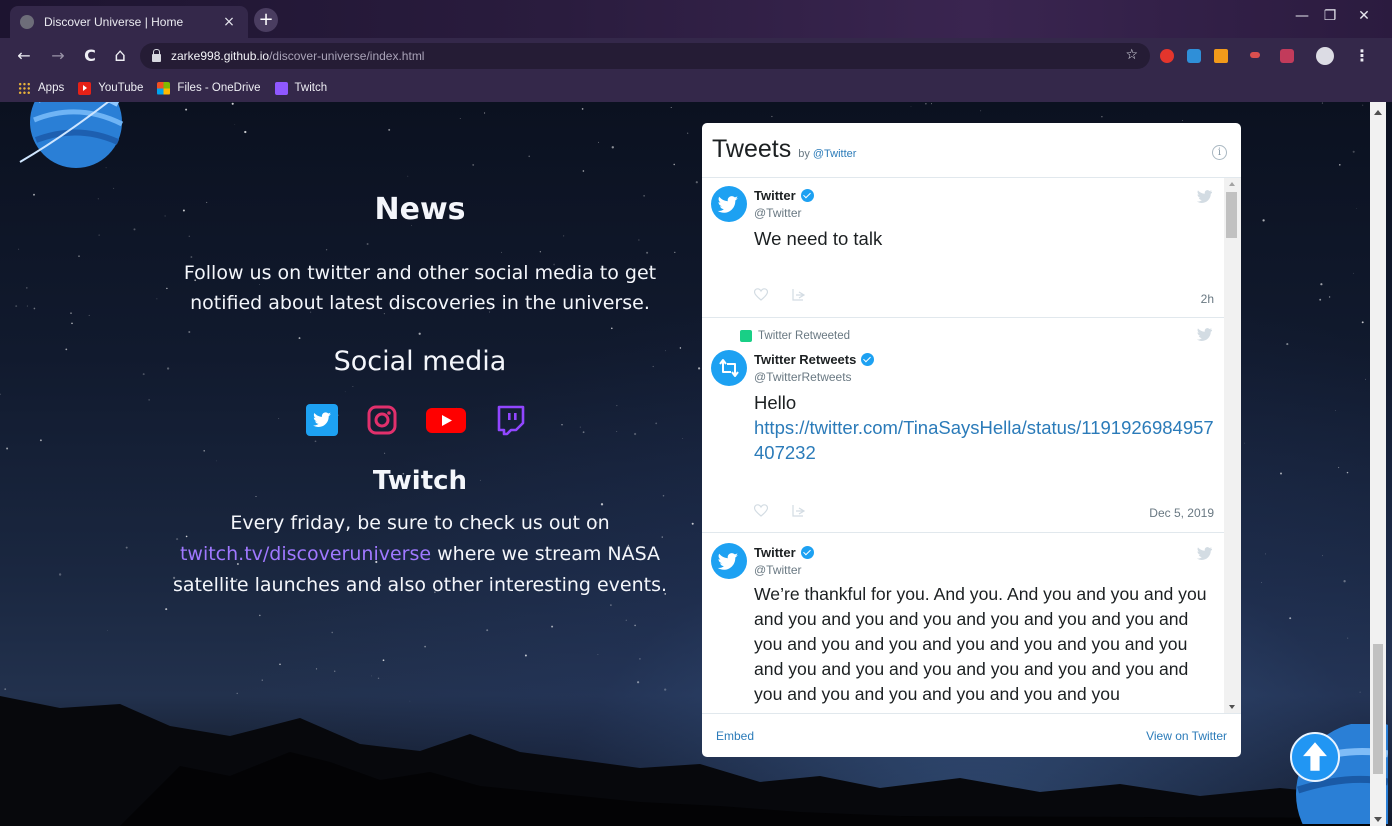 This screenshot has width=1392, height=826. Describe the element at coordinates (971, 735) in the screenshot. I see `widget-footer: Embed View on Twitter` at that location.